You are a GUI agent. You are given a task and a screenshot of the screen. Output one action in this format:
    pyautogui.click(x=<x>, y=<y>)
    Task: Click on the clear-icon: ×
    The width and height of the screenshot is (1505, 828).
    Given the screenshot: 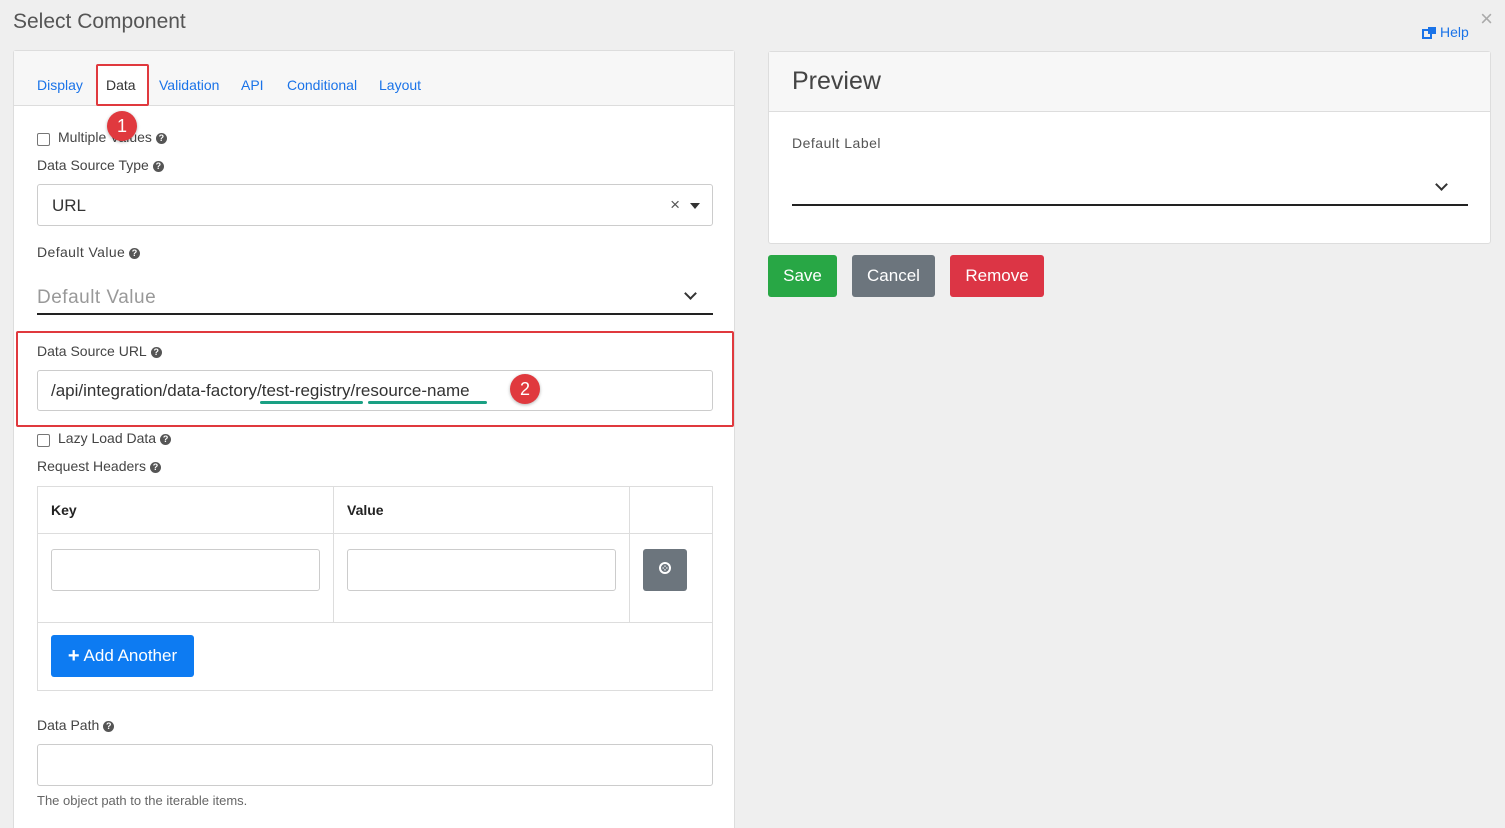 What is the action you would take?
    pyautogui.click(x=675, y=205)
    